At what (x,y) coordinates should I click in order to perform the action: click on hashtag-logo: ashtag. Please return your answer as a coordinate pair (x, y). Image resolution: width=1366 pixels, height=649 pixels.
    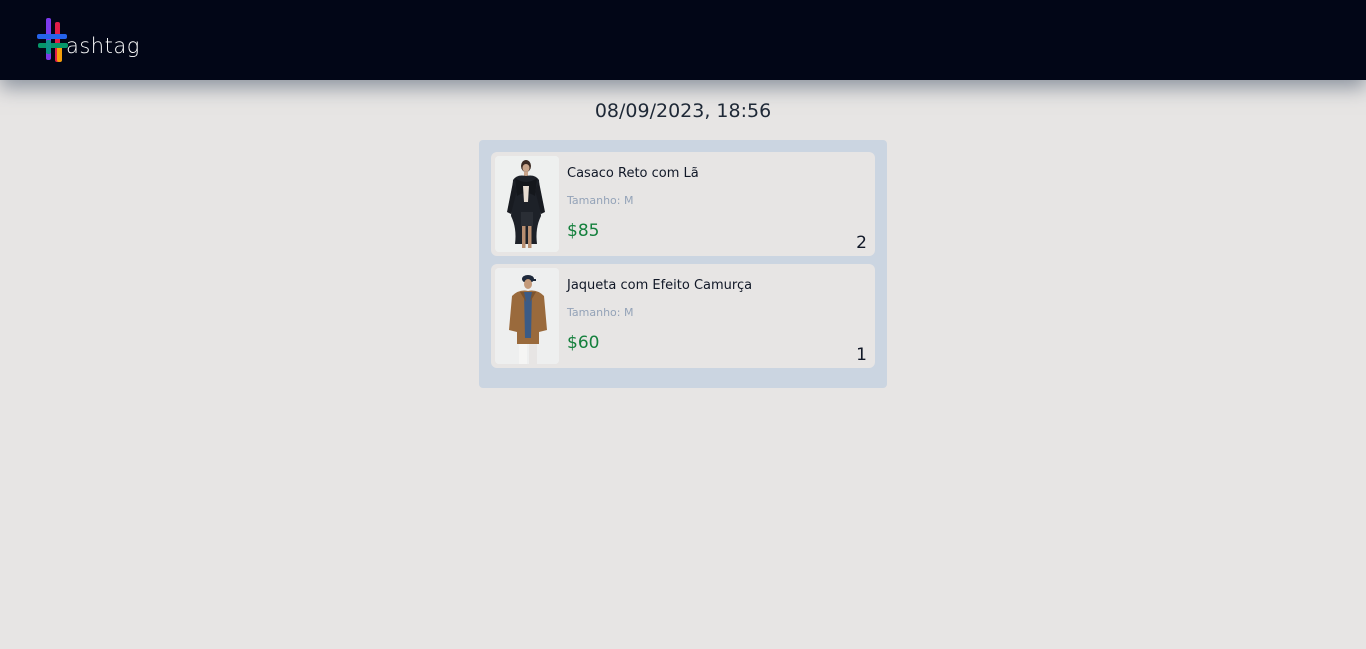
    Looking at the image, I should click on (91, 41).